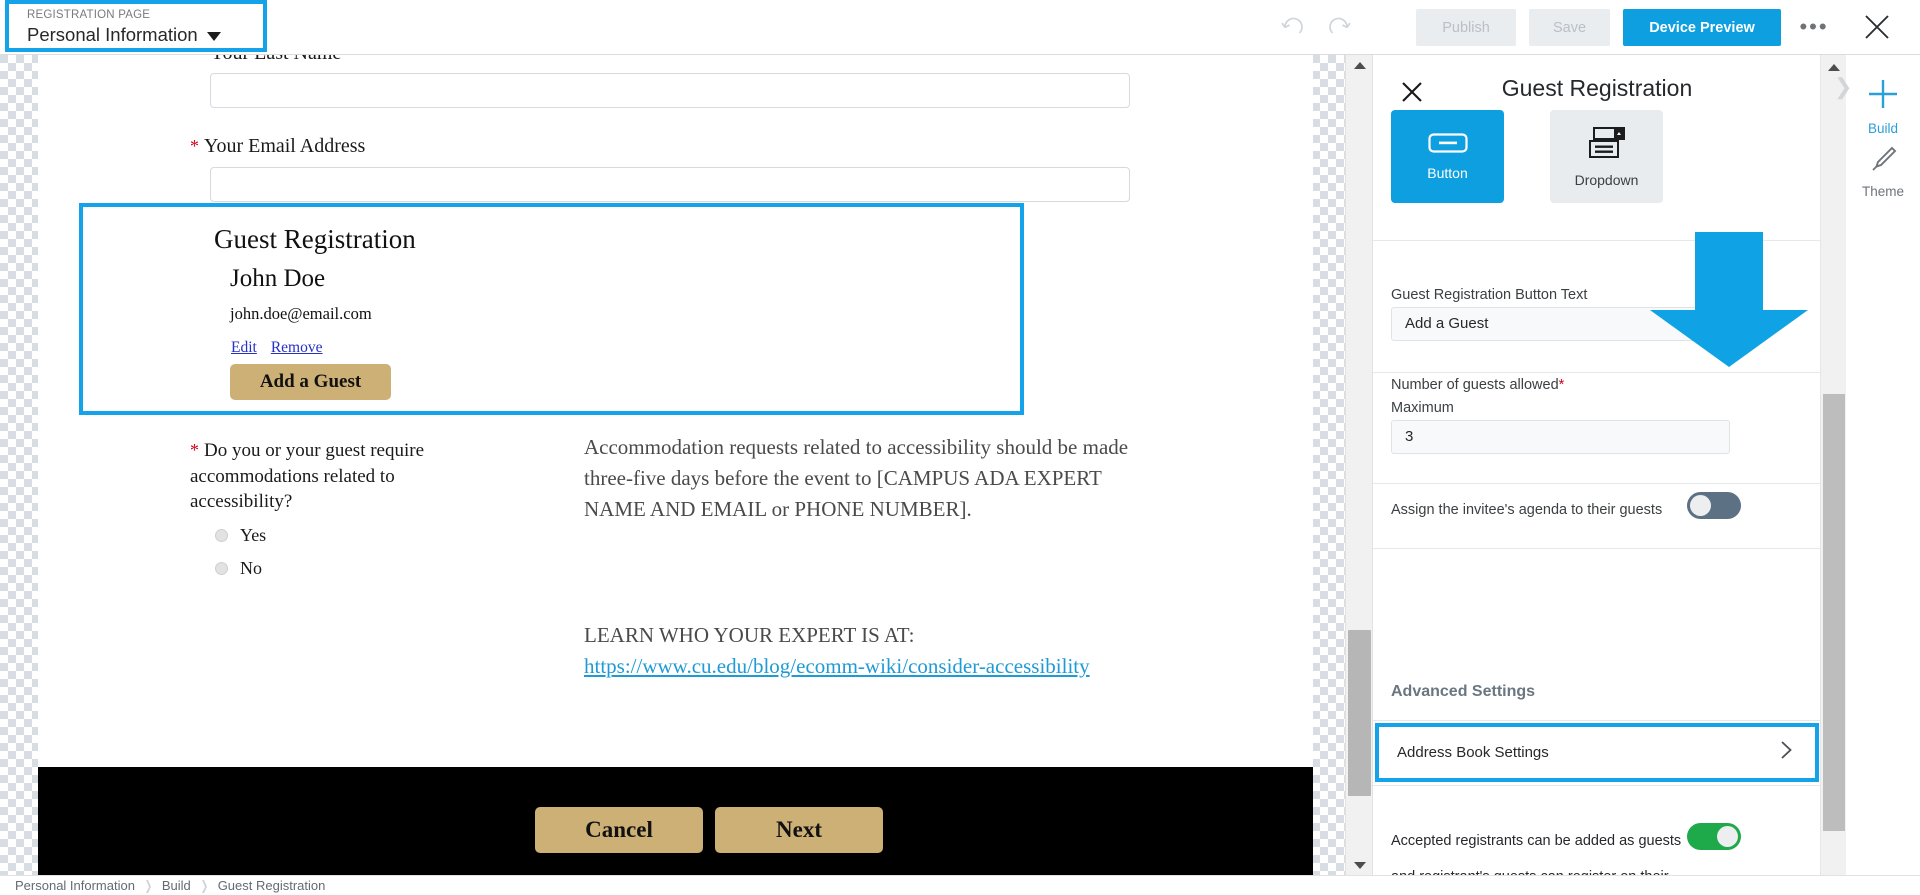 The width and height of the screenshot is (1920, 895). I want to click on cancel-button: Cancel, so click(619, 830).